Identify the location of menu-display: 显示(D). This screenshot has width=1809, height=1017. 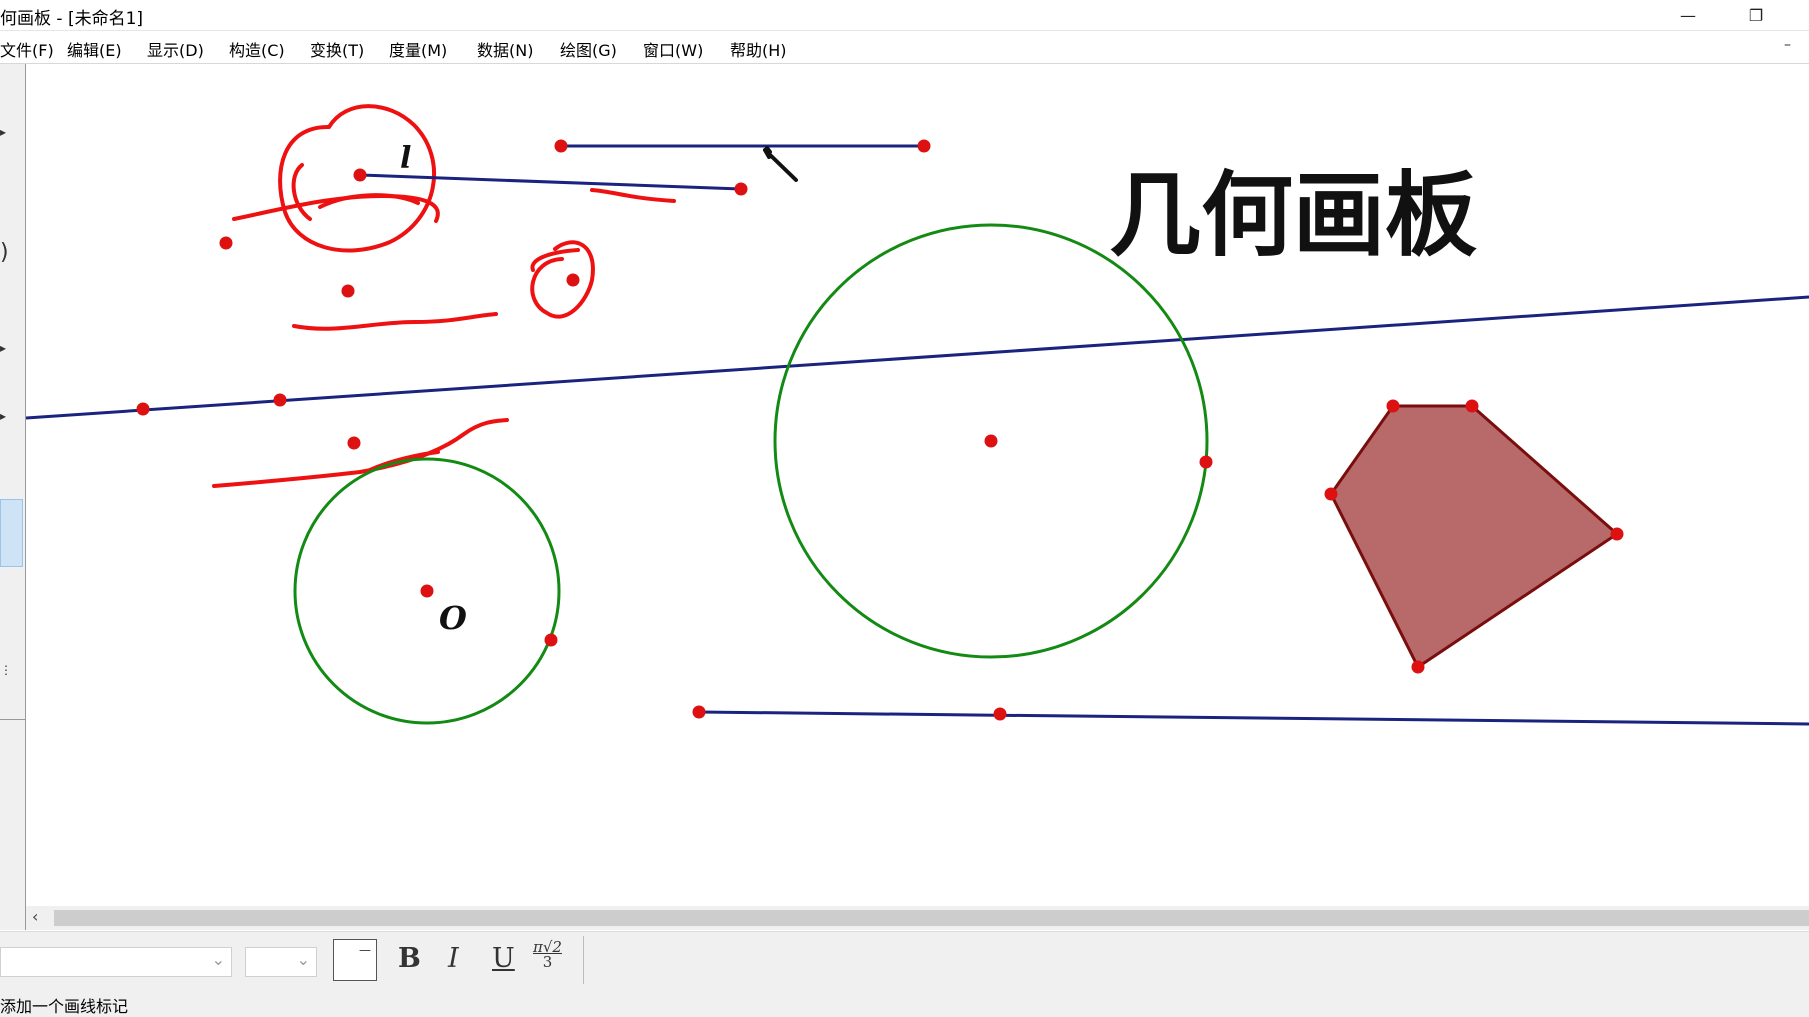
(175, 49).